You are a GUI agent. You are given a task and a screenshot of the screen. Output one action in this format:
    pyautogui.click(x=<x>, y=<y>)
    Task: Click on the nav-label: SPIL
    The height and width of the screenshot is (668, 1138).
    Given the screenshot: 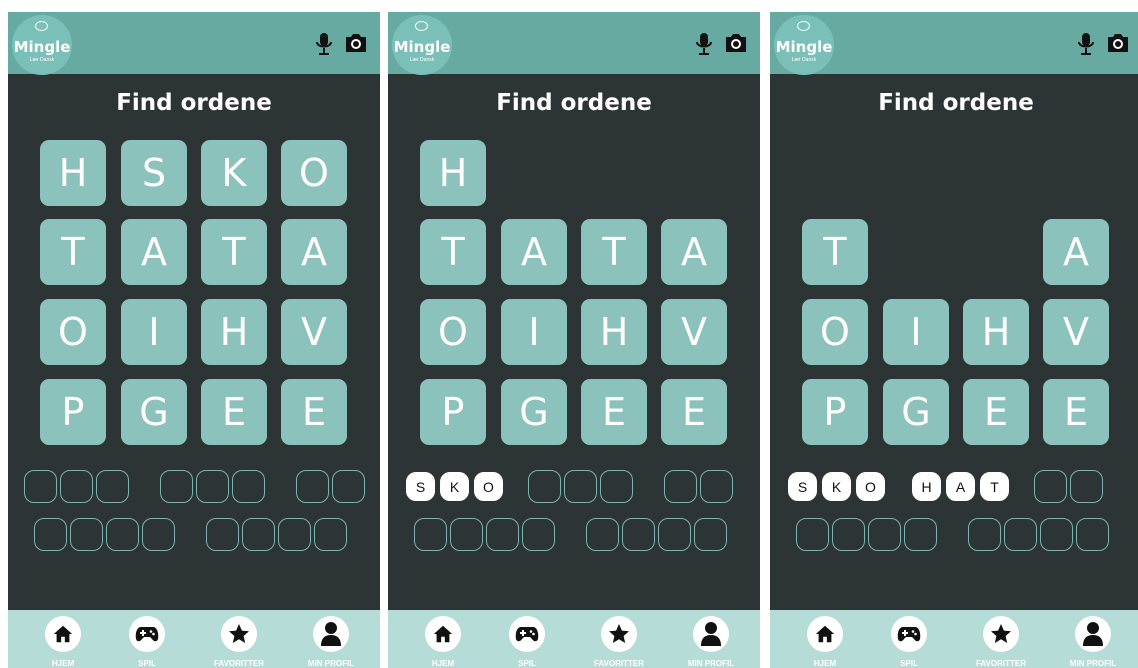 What is the action you would take?
    pyautogui.click(x=147, y=663)
    